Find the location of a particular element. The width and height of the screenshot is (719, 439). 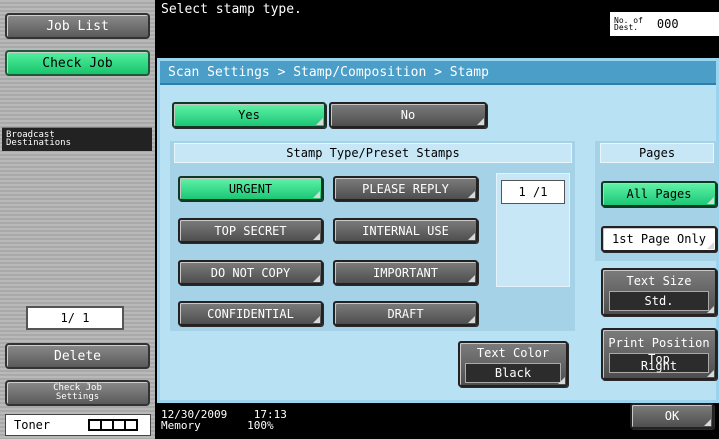

text-color-value: Black is located at coordinates (513, 372).